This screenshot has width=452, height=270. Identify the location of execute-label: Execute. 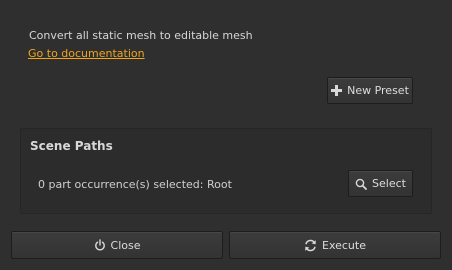
(344, 245).